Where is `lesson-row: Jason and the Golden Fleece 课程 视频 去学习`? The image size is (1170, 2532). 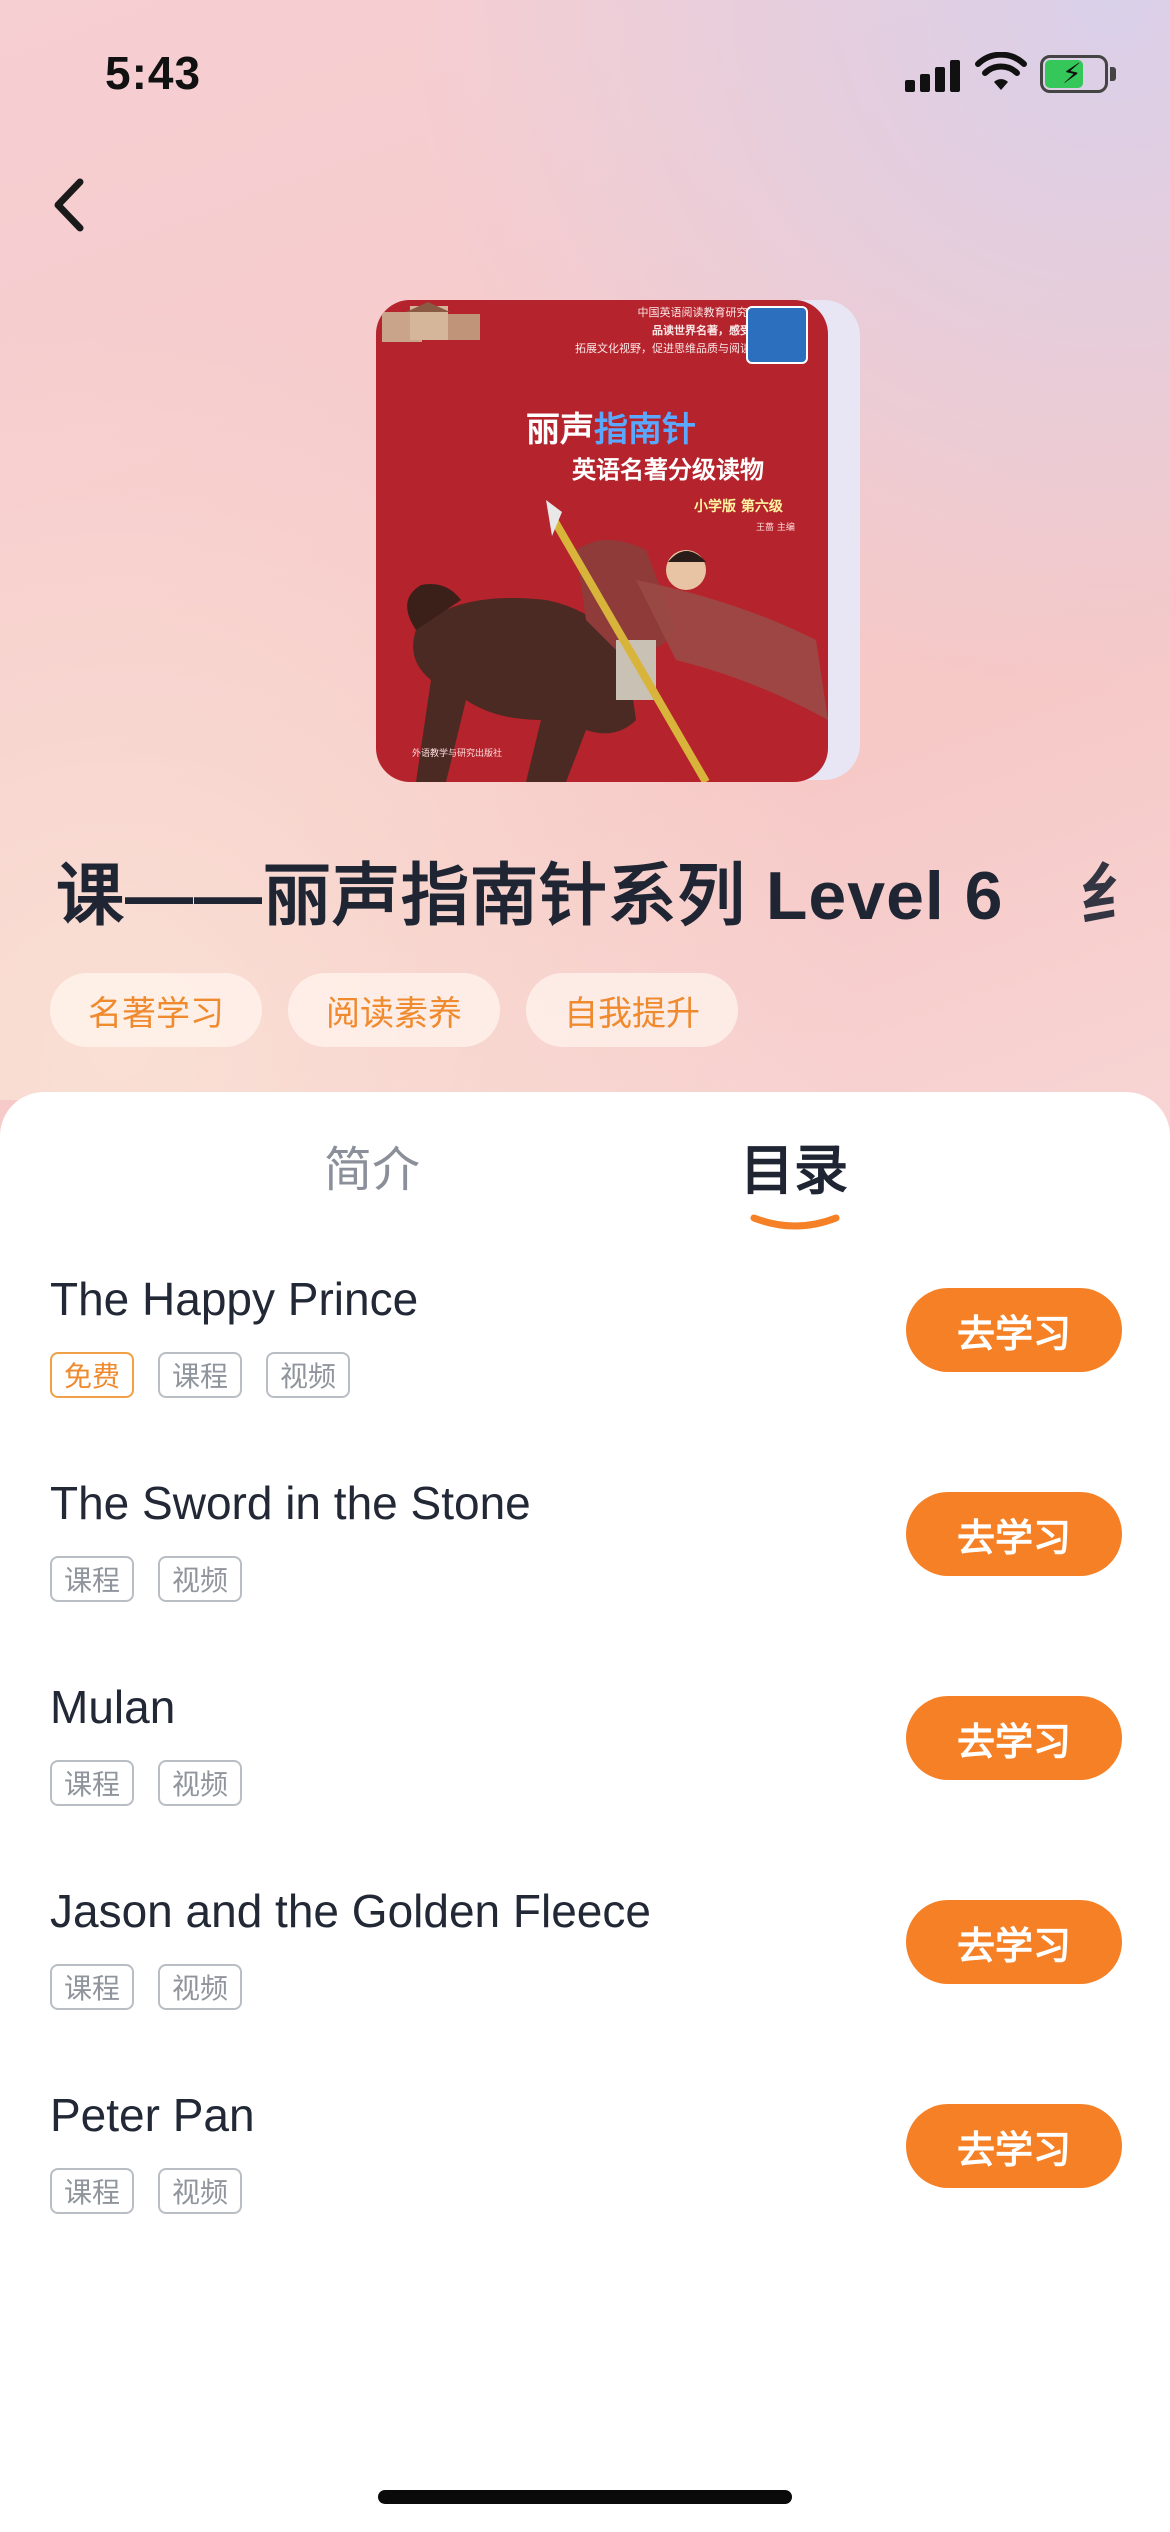
lesson-row: Jason and the Golden Fleece 课程 视频 去学习 is located at coordinates (585, 1969).